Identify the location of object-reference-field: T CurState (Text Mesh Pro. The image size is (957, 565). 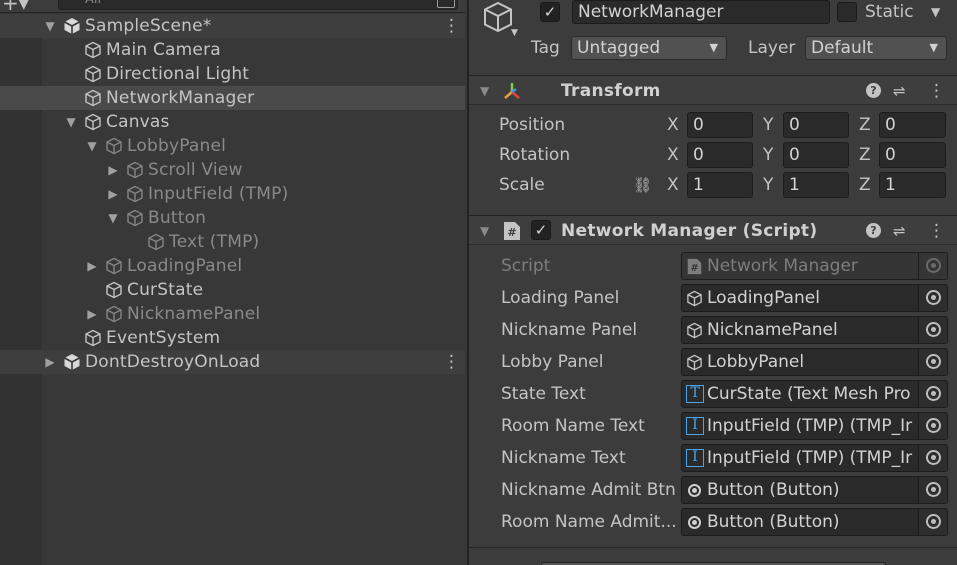
(814, 394).